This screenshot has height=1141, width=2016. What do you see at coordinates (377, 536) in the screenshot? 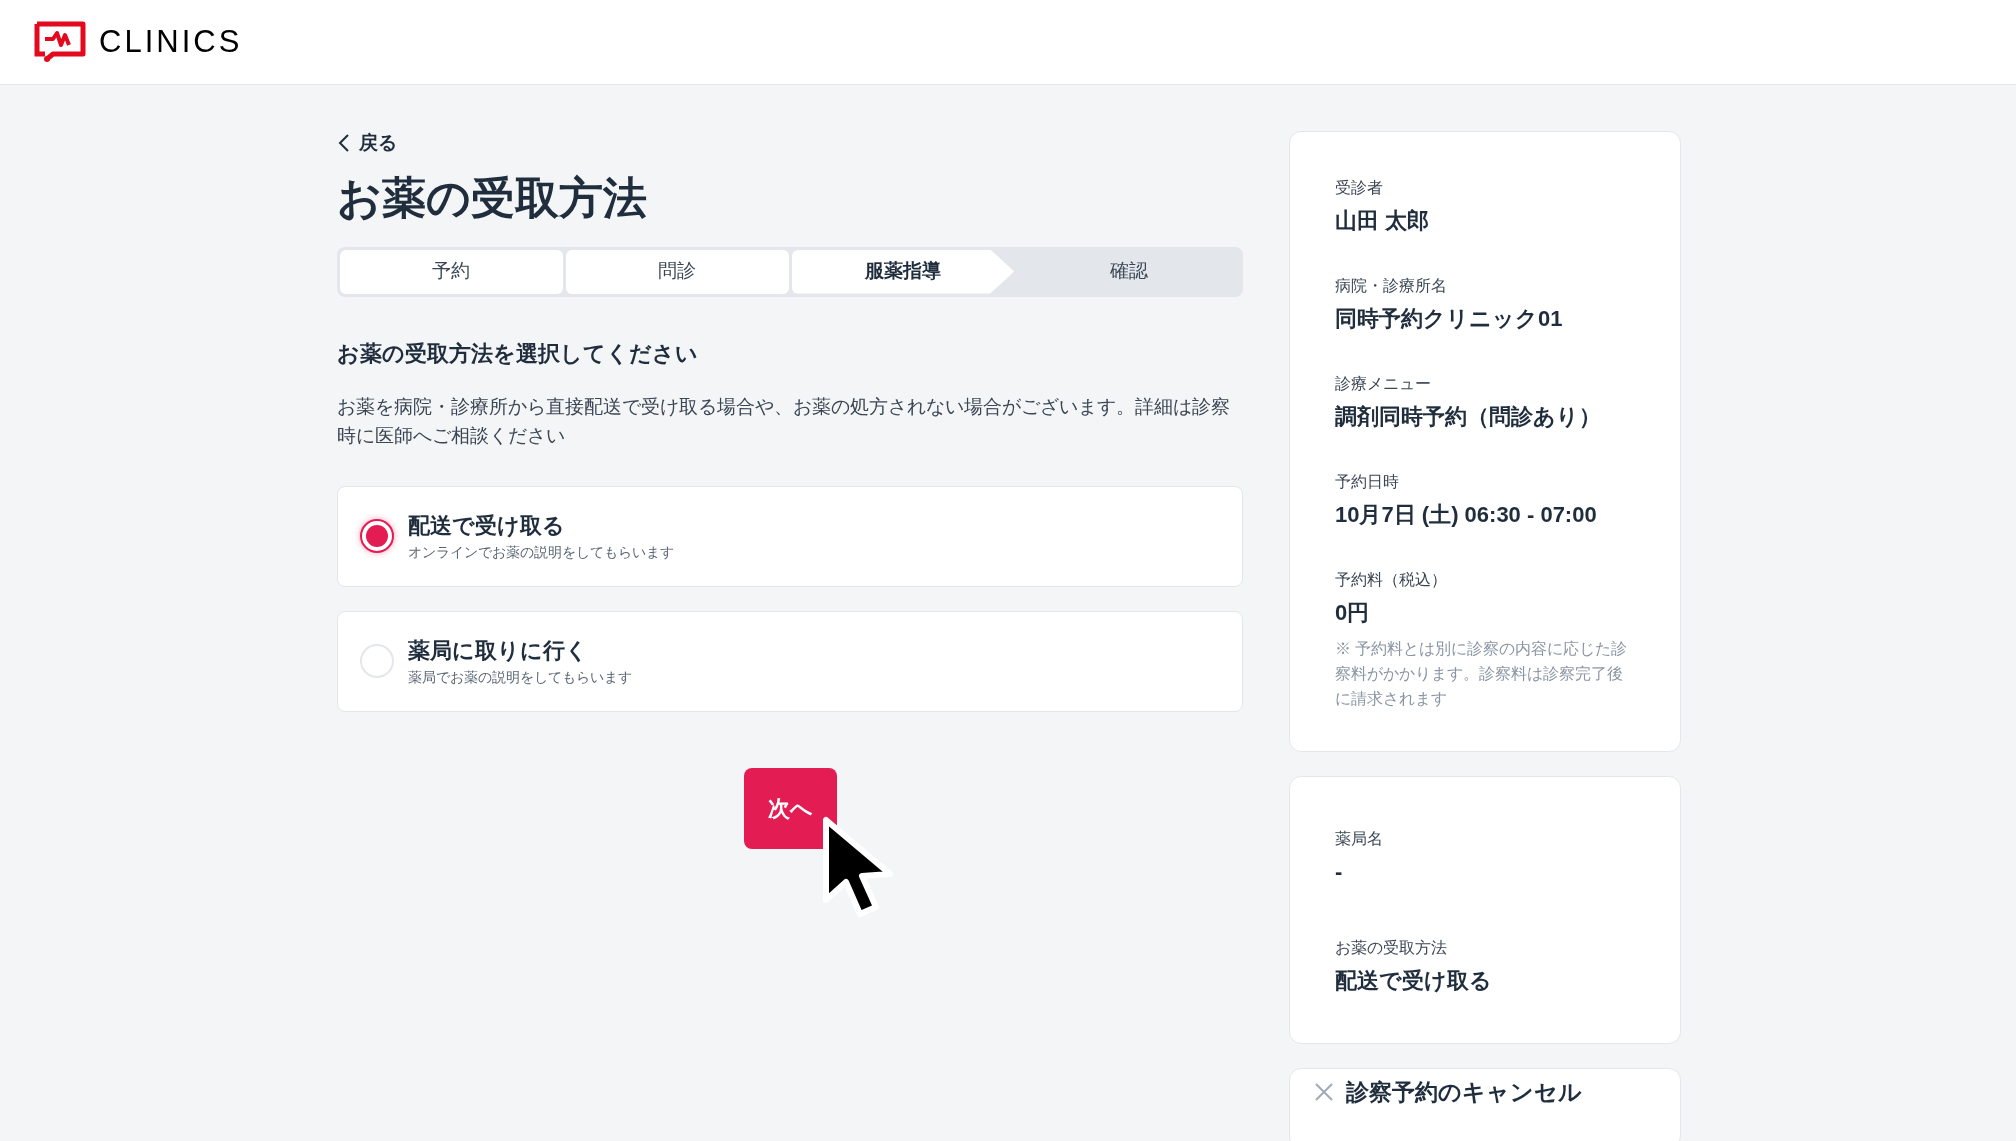
I see `radio-button` at bounding box center [377, 536].